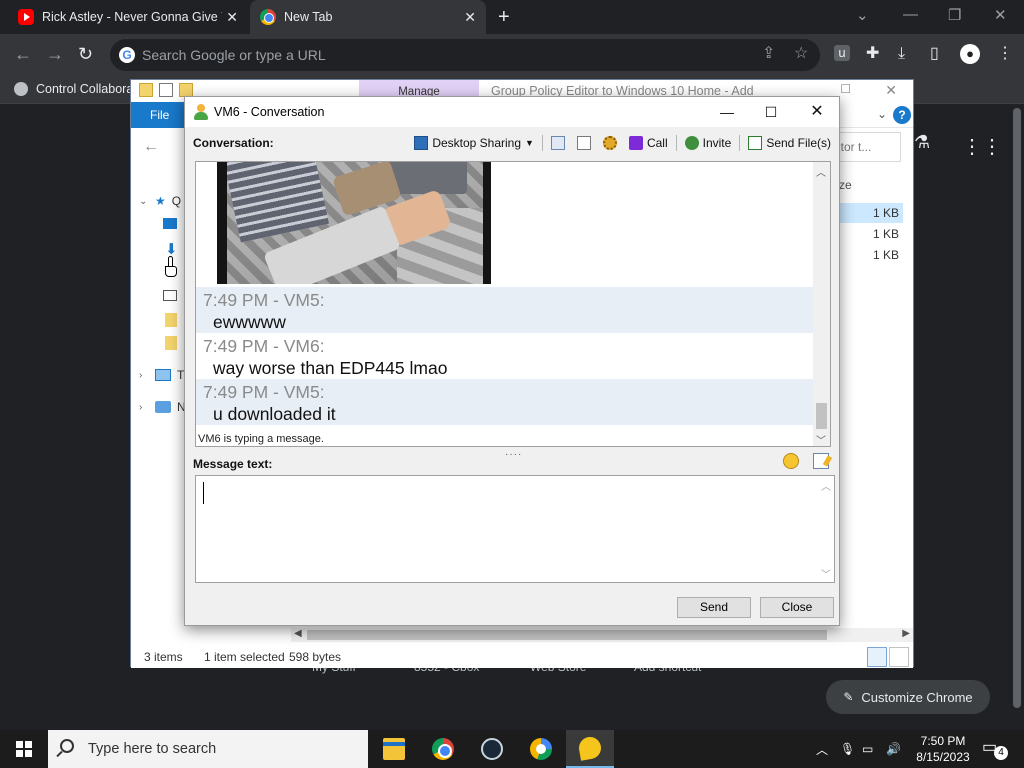 The width and height of the screenshot is (1024, 768). What do you see at coordinates (233, 464) in the screenshot?
I see `message-text-label: Message text:` at bounding box center [233, 464].